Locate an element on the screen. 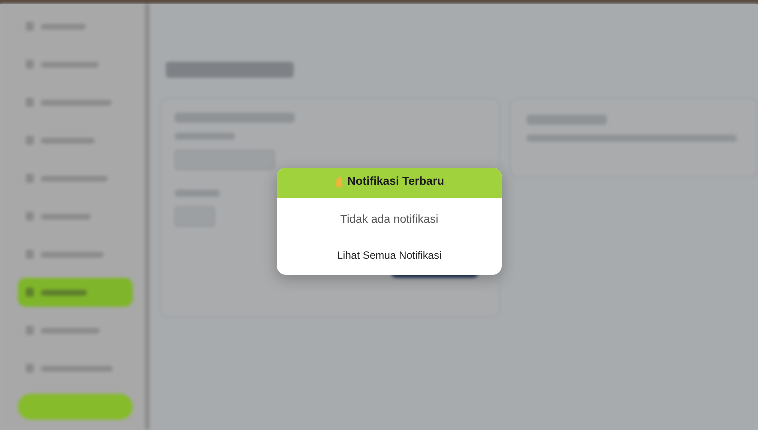 This screenshot has height=430, width=758. bell-icon is located at coordinates (339, 183).